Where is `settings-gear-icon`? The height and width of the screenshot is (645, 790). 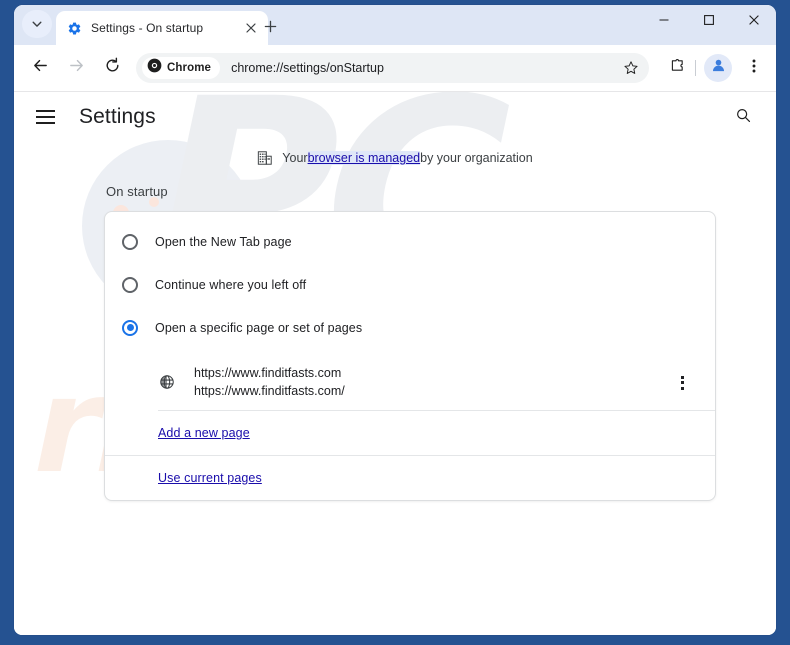 settings-gear-icon is located at coordinates (74, 28).